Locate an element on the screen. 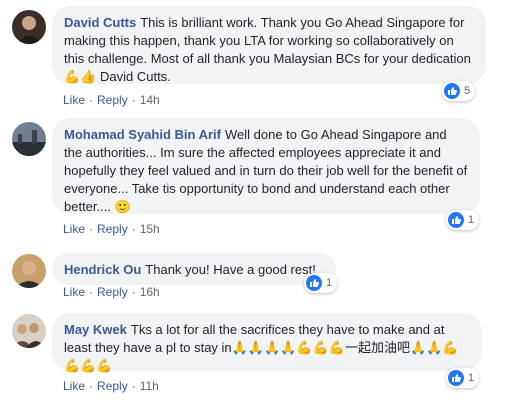 This screenshot has width=512, height=405. comment-timestamp: 14h is located at coordinates (150, 100).